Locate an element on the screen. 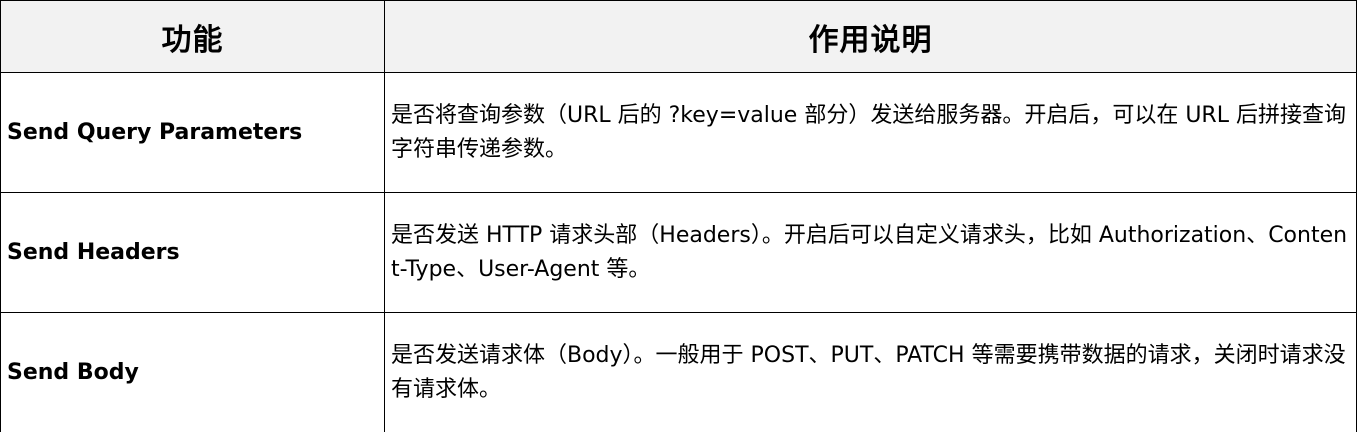  feature-cell: Send Query Parameters is located at coordinates (192, 132).